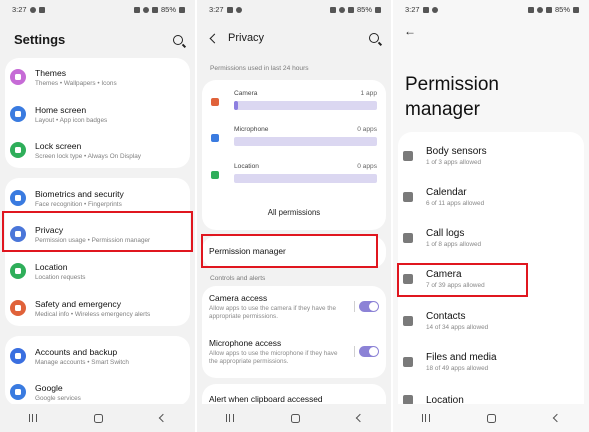 Image resolution: width=589 pixels, height=432 pixels. Describe the element at coordinates (408, 321) in the screenshot. I see `contacts-icon` at that location.